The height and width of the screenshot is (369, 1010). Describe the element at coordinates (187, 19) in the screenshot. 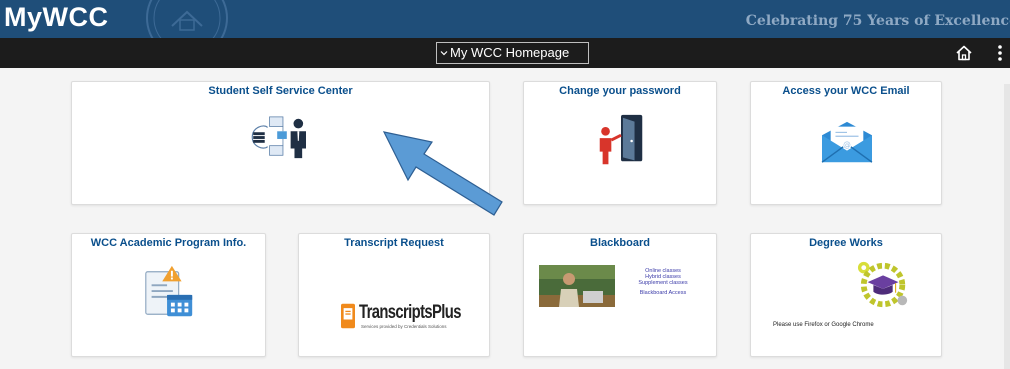

I see `college-seal-watermark` at that location.